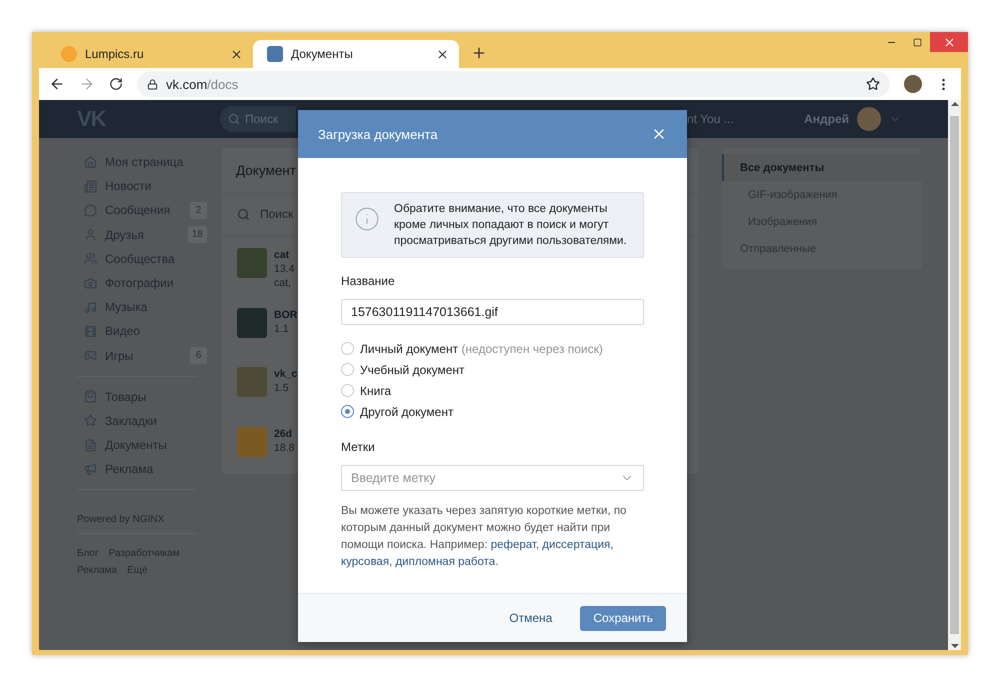  I want to click on document-size: 1.5, so click(282, 388).